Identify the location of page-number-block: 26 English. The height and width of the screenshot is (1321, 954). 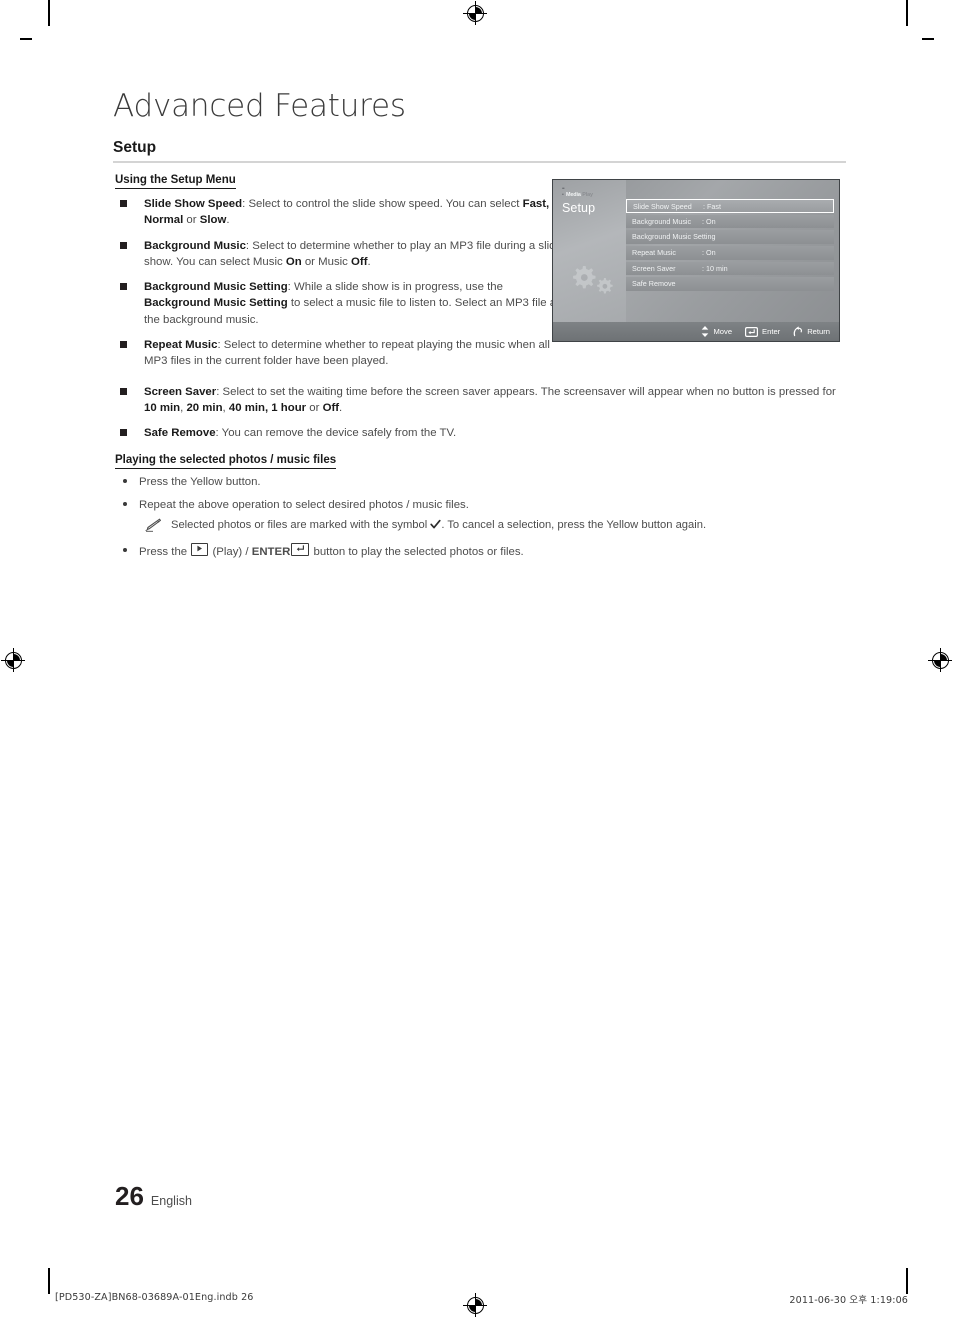
(153, 1196).